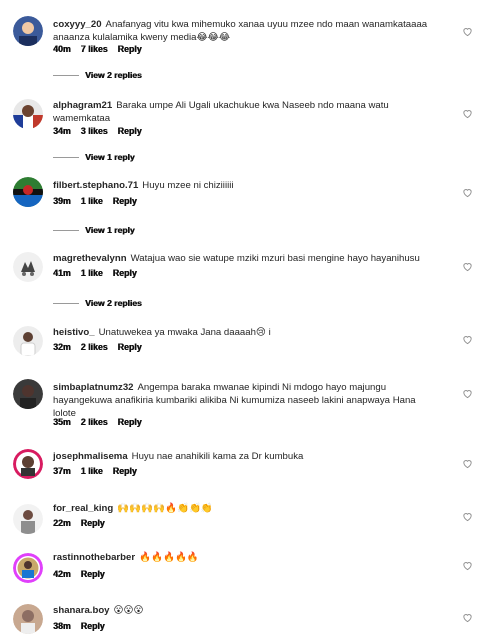  What do you see at coordinates (94, 49) in the screenshot?
I see `likes-count: 7 likes` at bounding box center [94, 49].